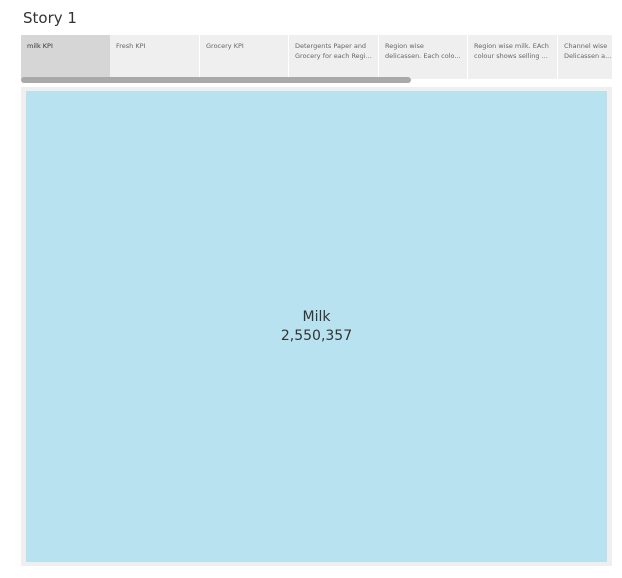 This screenshot has height=578, width=622. What do you see at coordinates (586, 46) in the screenshot?
I see `story-point-caption-line1: Channel wise` at bounding box center [586, 46].